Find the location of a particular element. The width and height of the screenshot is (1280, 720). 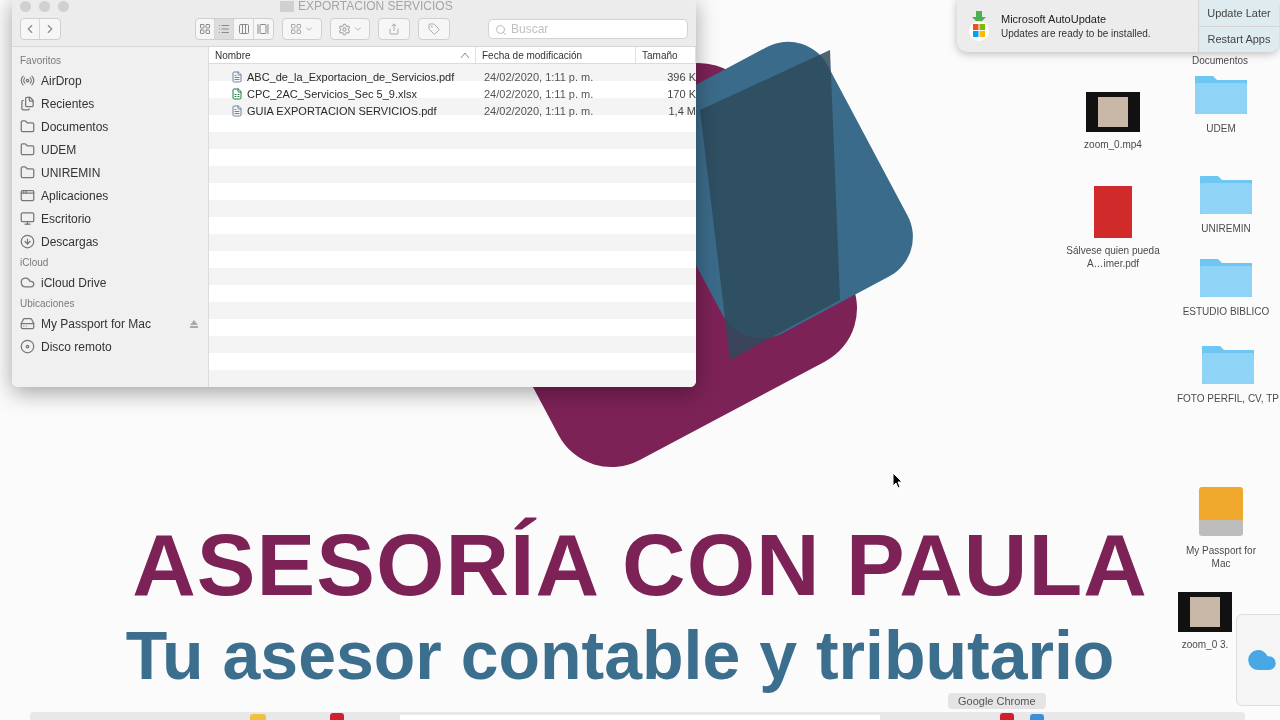

tag-button is located at coordinates (434, 29).